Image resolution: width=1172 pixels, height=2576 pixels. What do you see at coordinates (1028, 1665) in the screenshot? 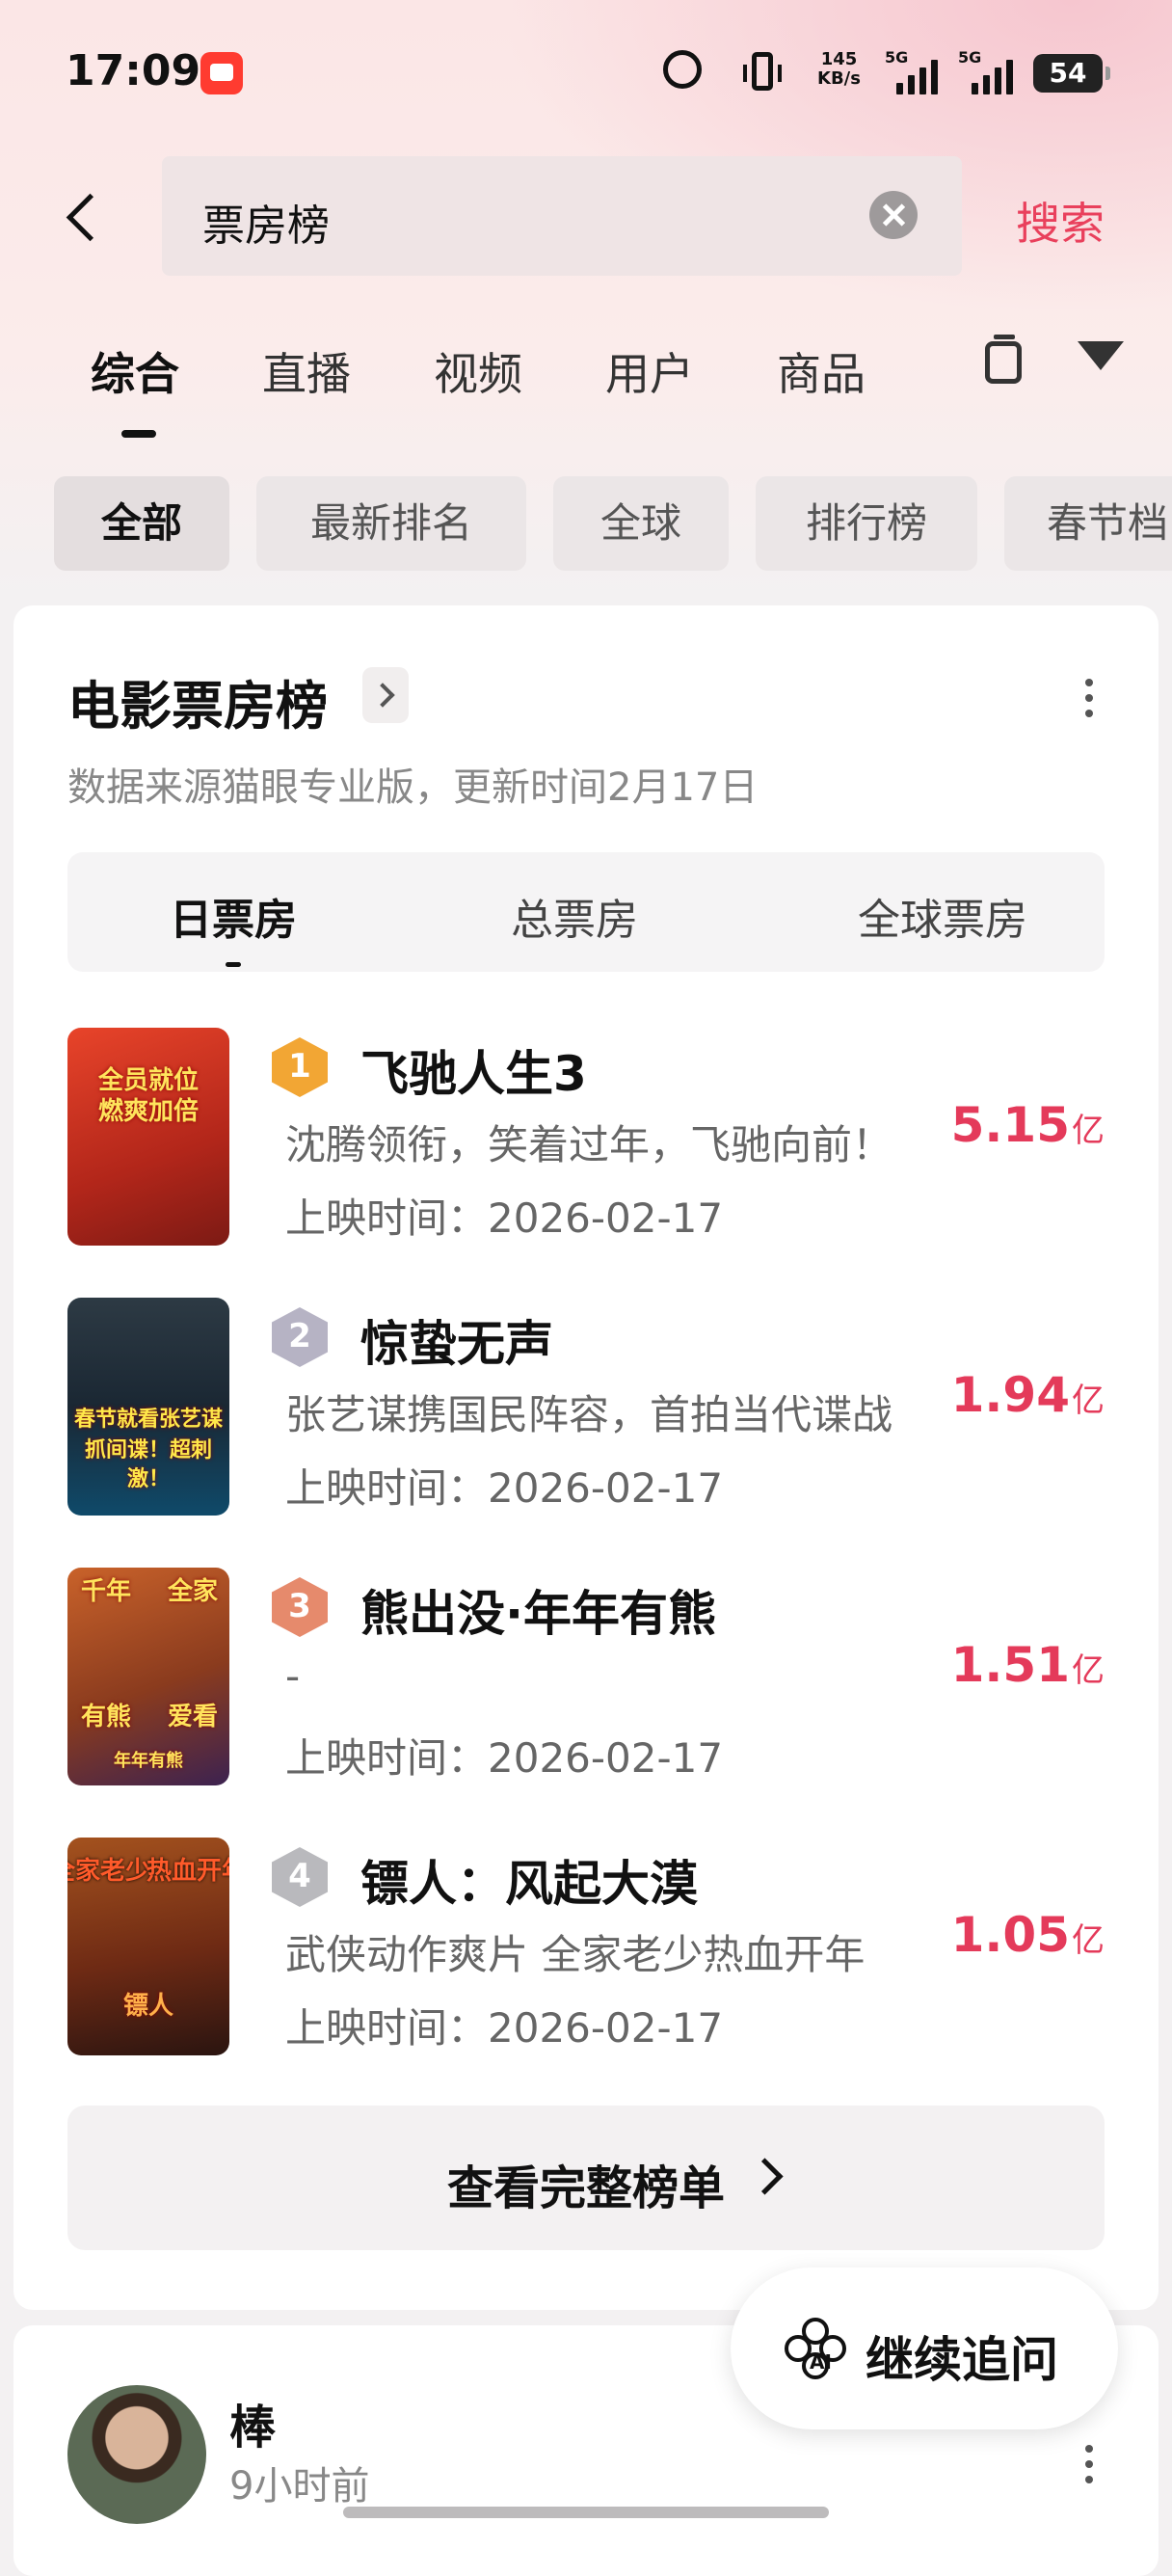
I see `box-office-value: 1.51亿` at bounding box center [1028, 1665].